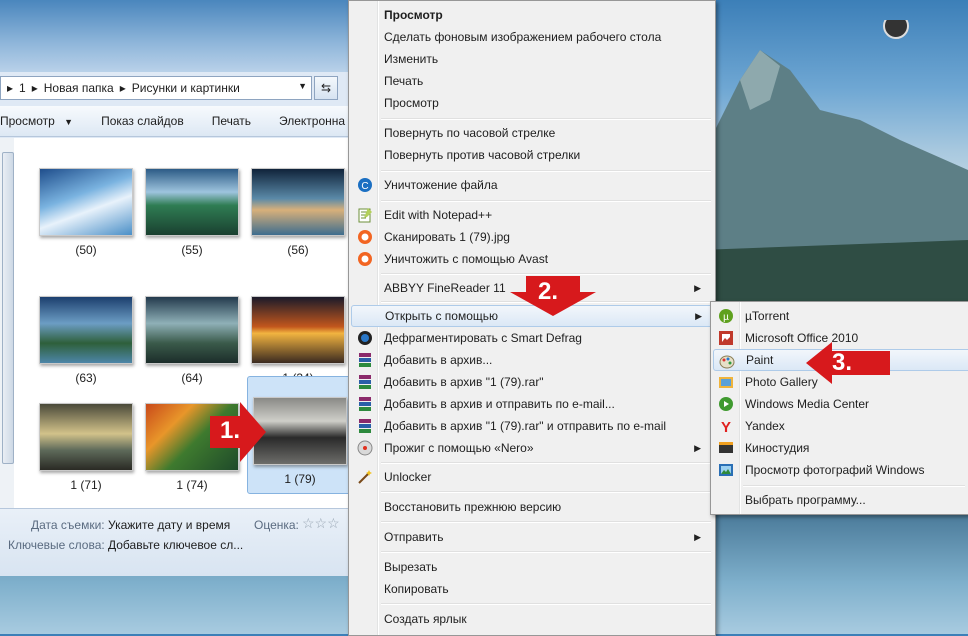 This screenshot has height=636, width=968. I want to click on thumbnail-caption: (55), so click(192, 250).